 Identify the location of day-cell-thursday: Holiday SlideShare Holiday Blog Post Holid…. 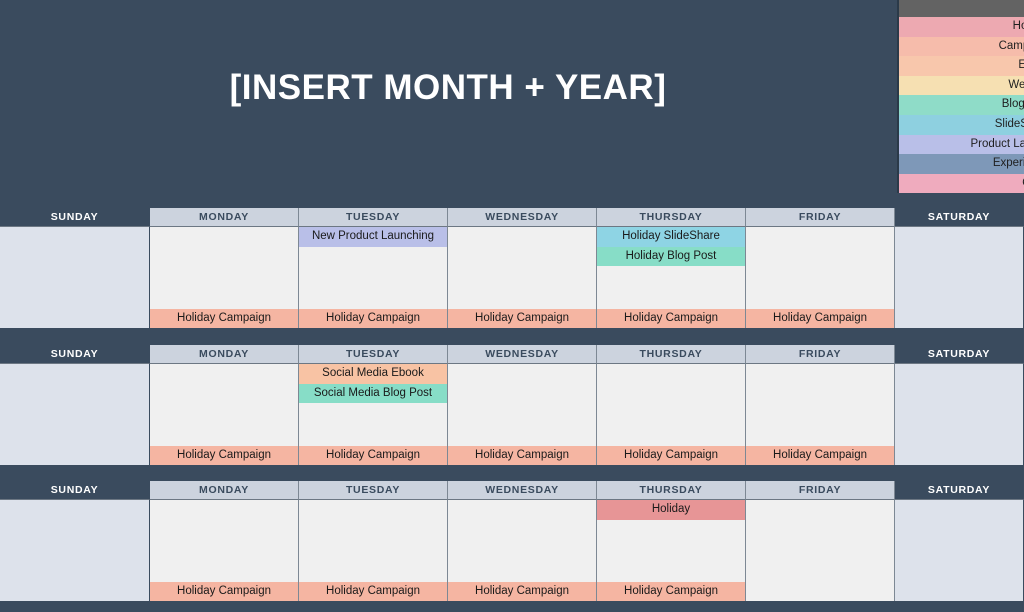
(671, 277).